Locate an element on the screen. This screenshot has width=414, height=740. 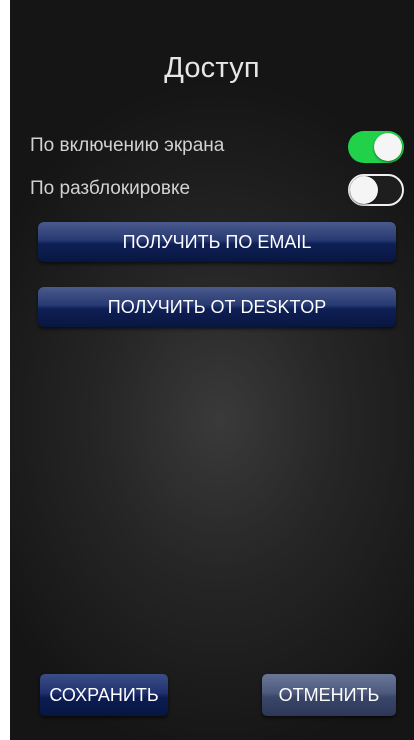
on-unlock-toggle is located at coordinates (376, 190).